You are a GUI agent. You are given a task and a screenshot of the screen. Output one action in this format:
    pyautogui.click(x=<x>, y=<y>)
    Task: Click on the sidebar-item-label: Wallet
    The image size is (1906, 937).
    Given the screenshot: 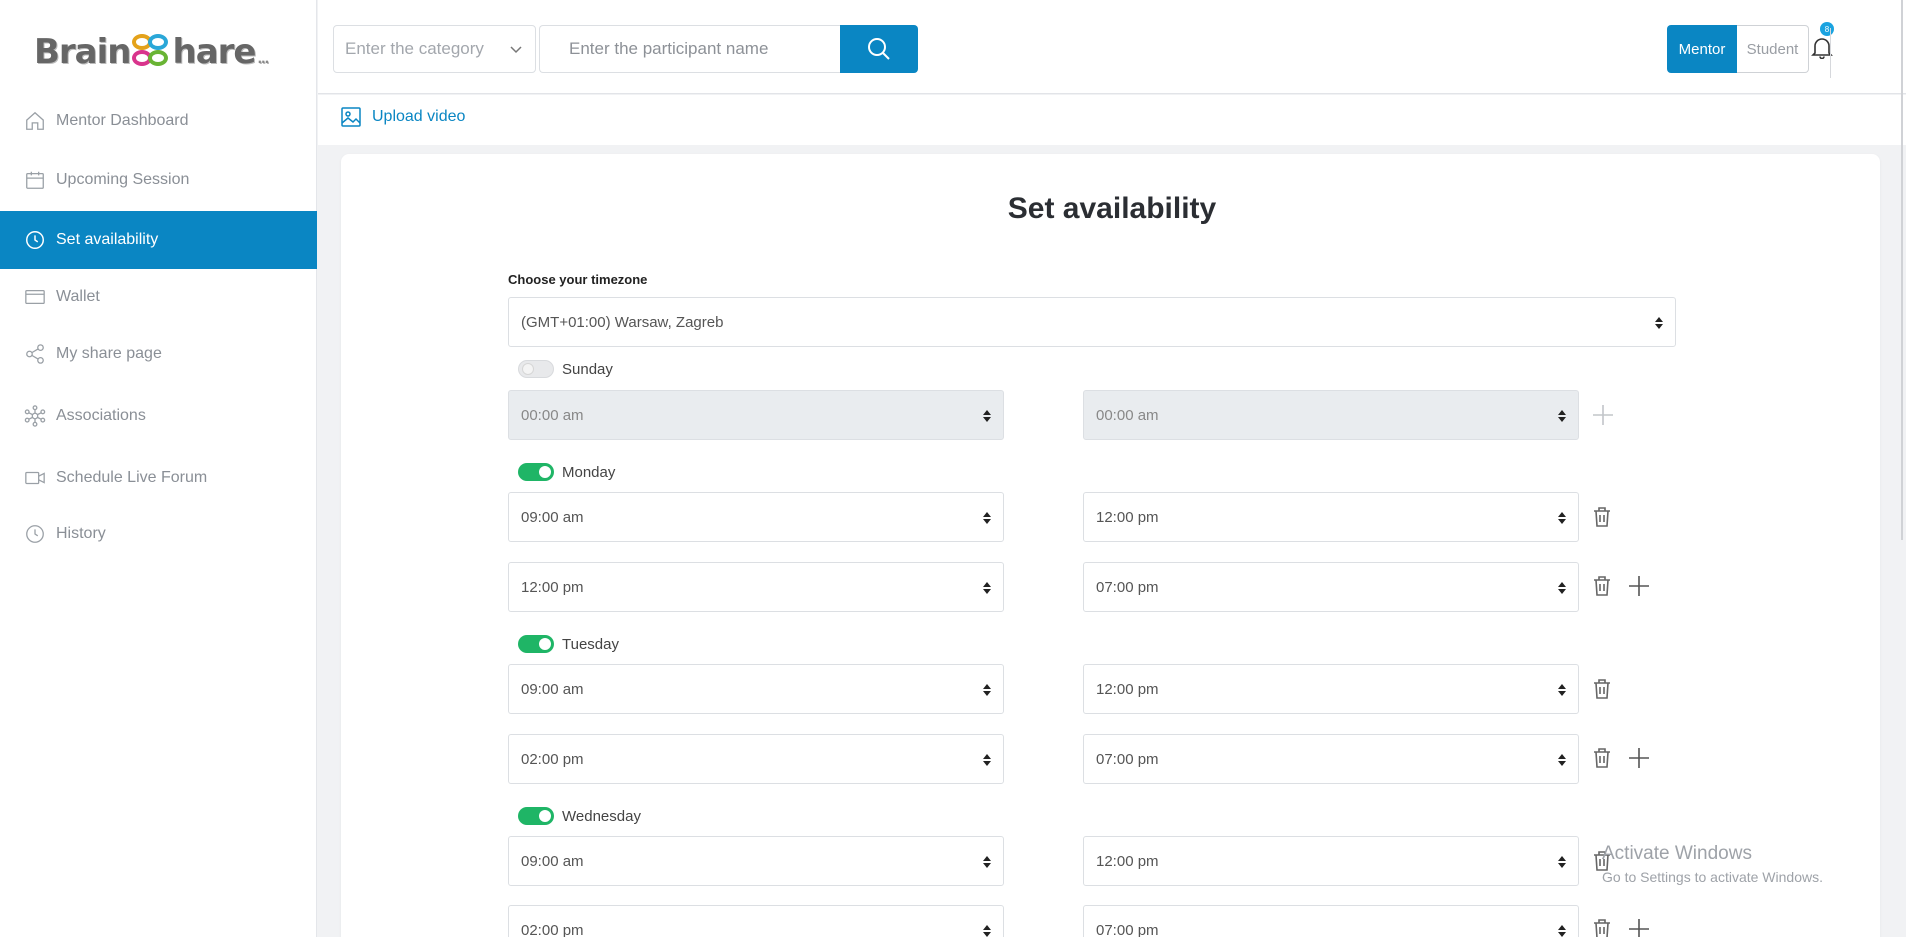 What is the action you would take?
    pyautogui.click(x=78, y=296)
    